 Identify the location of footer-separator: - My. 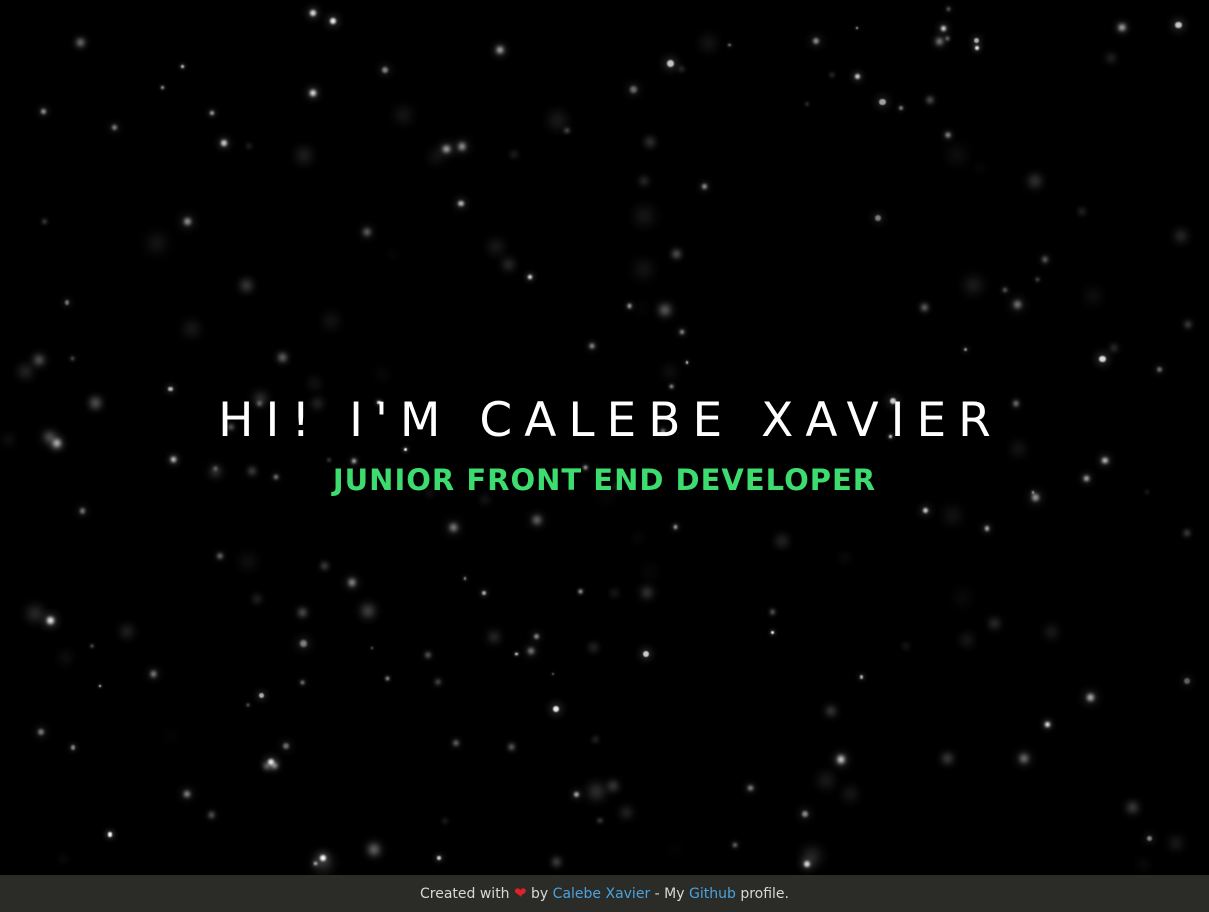
(669, 894).